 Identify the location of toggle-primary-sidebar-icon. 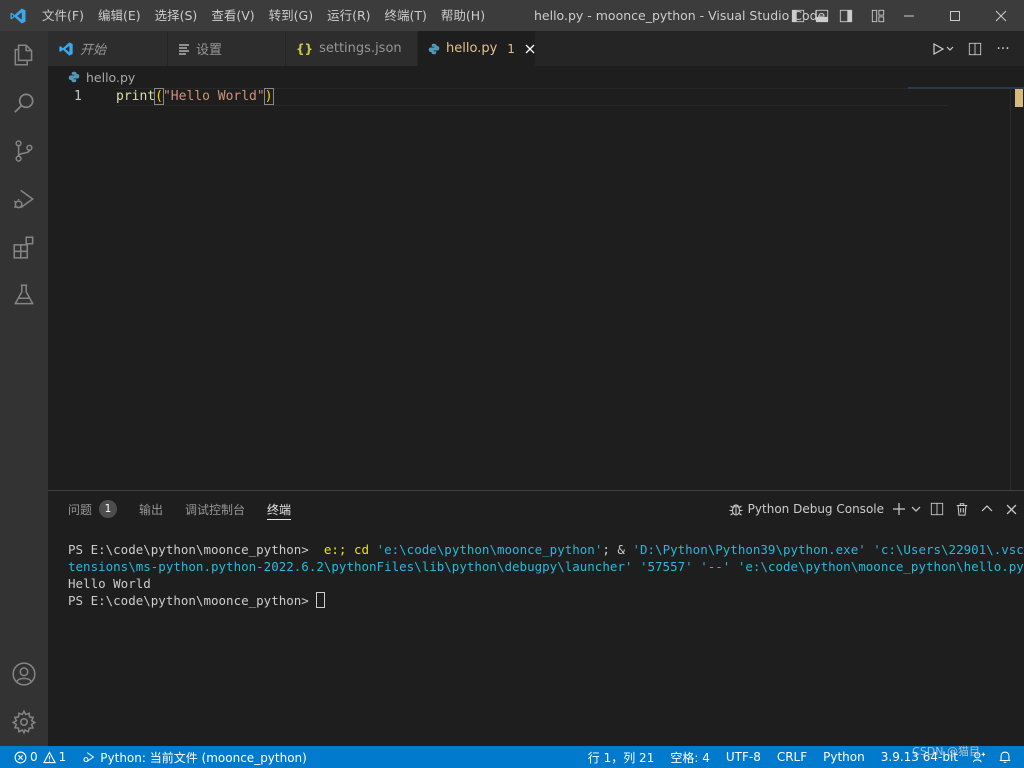
(798, 15).